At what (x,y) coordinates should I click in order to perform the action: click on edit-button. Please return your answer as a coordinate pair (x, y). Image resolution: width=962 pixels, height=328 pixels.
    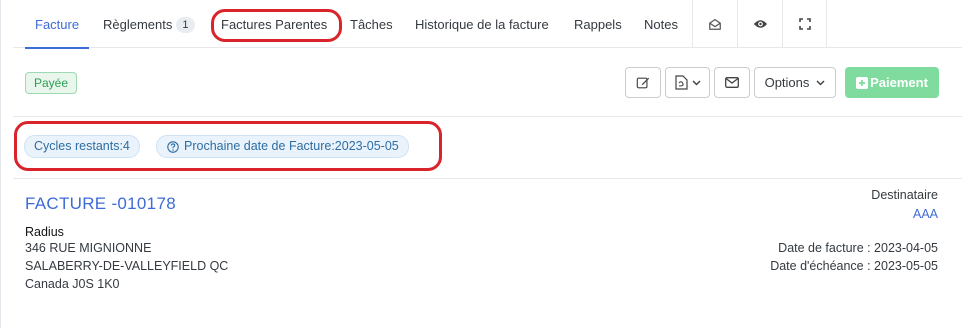
    Looking at the image, I should click on (643, 82).